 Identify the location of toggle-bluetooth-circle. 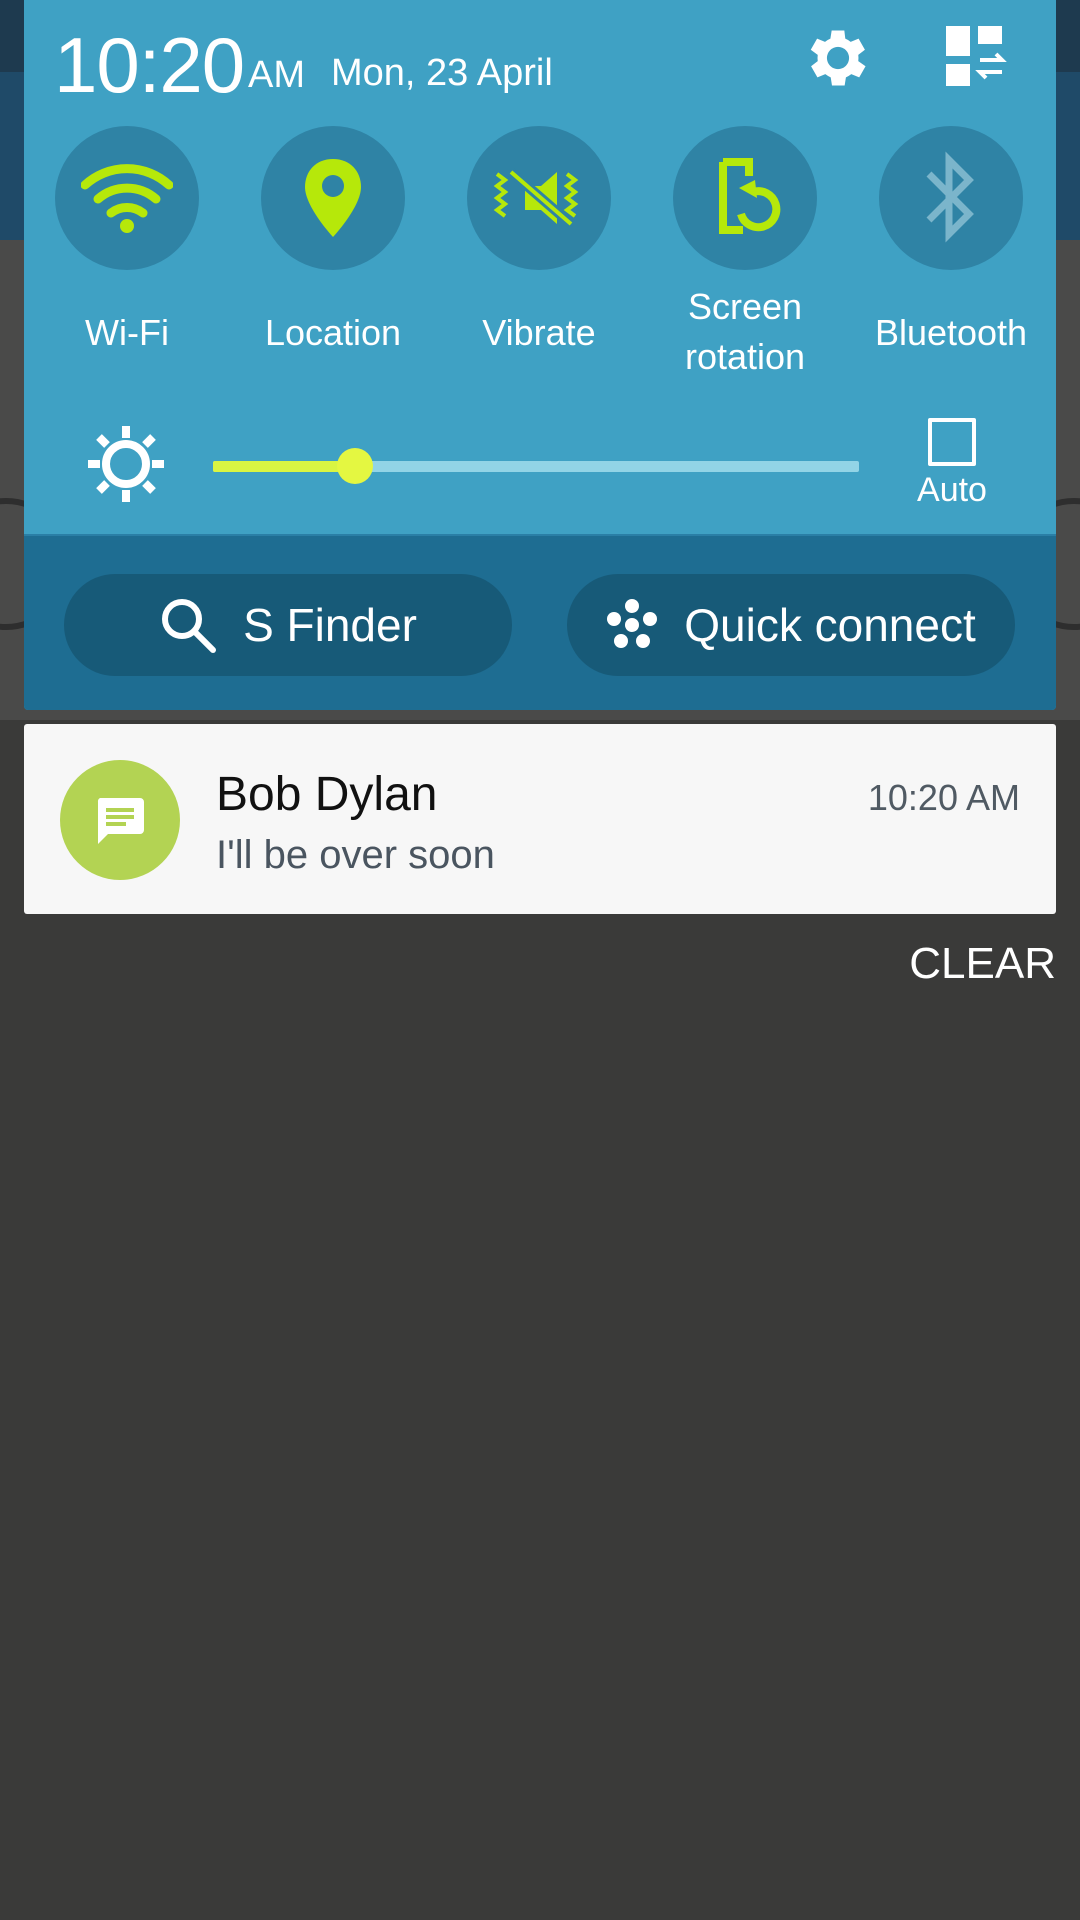
(951, 198).